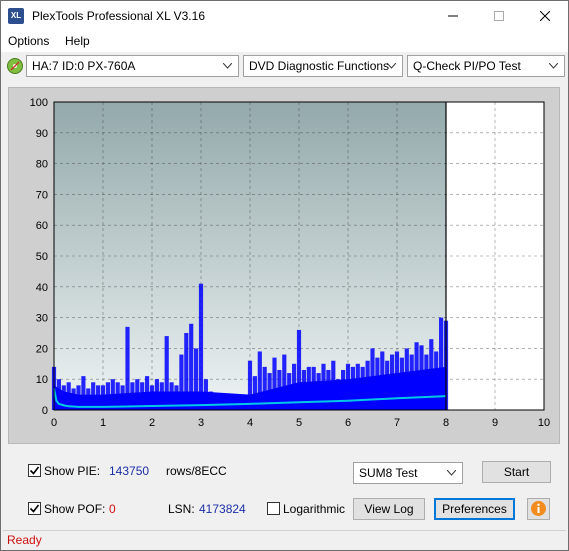  What do you see at coordinates (273, 508) in the screenshot?
I see `logarithmic-checkbox` at bounding box center [273, 508].